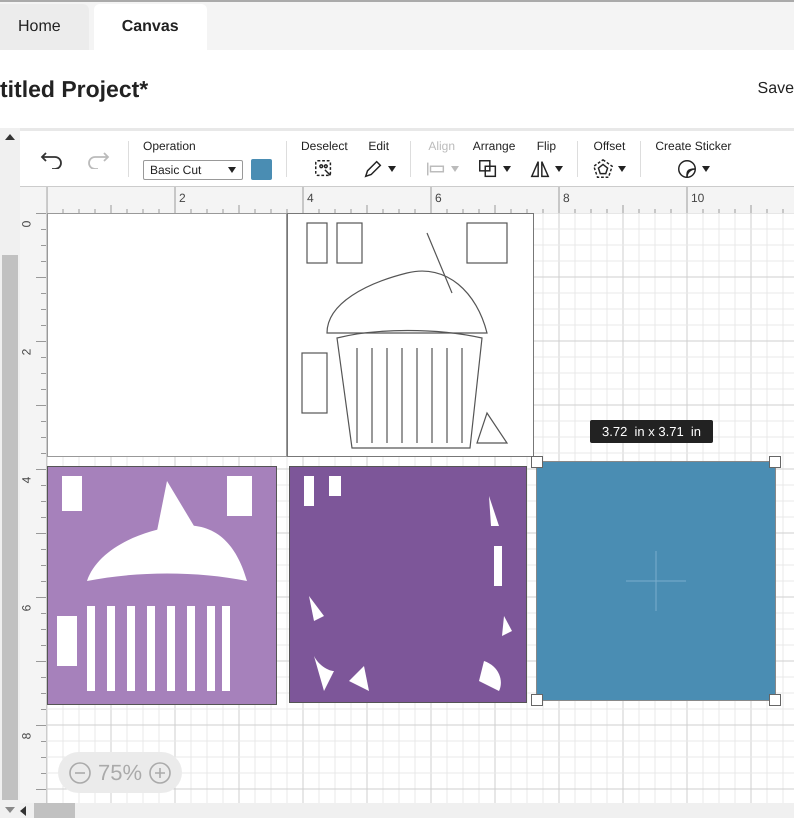  I want to click on ruler-label: 10, so click(697, 198).